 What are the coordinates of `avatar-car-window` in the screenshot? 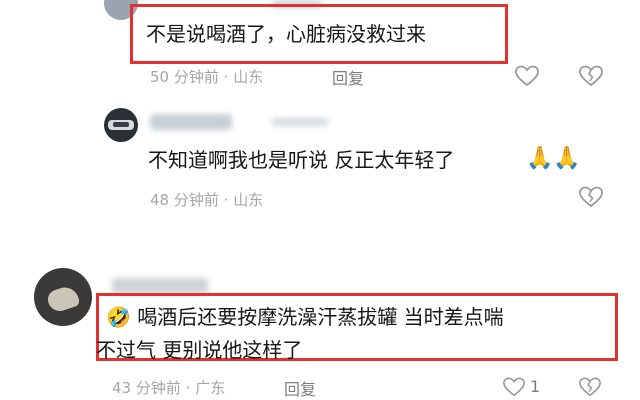 It's located at (121, 124).